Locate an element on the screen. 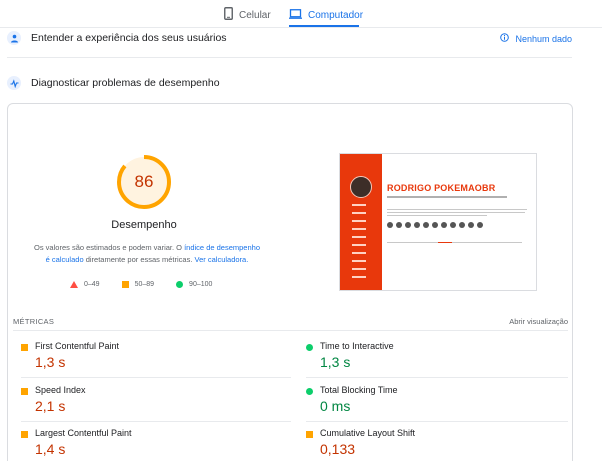  lab-data-section: Diagnosticar problemas de desempenho is located at coordinates (301, 84).